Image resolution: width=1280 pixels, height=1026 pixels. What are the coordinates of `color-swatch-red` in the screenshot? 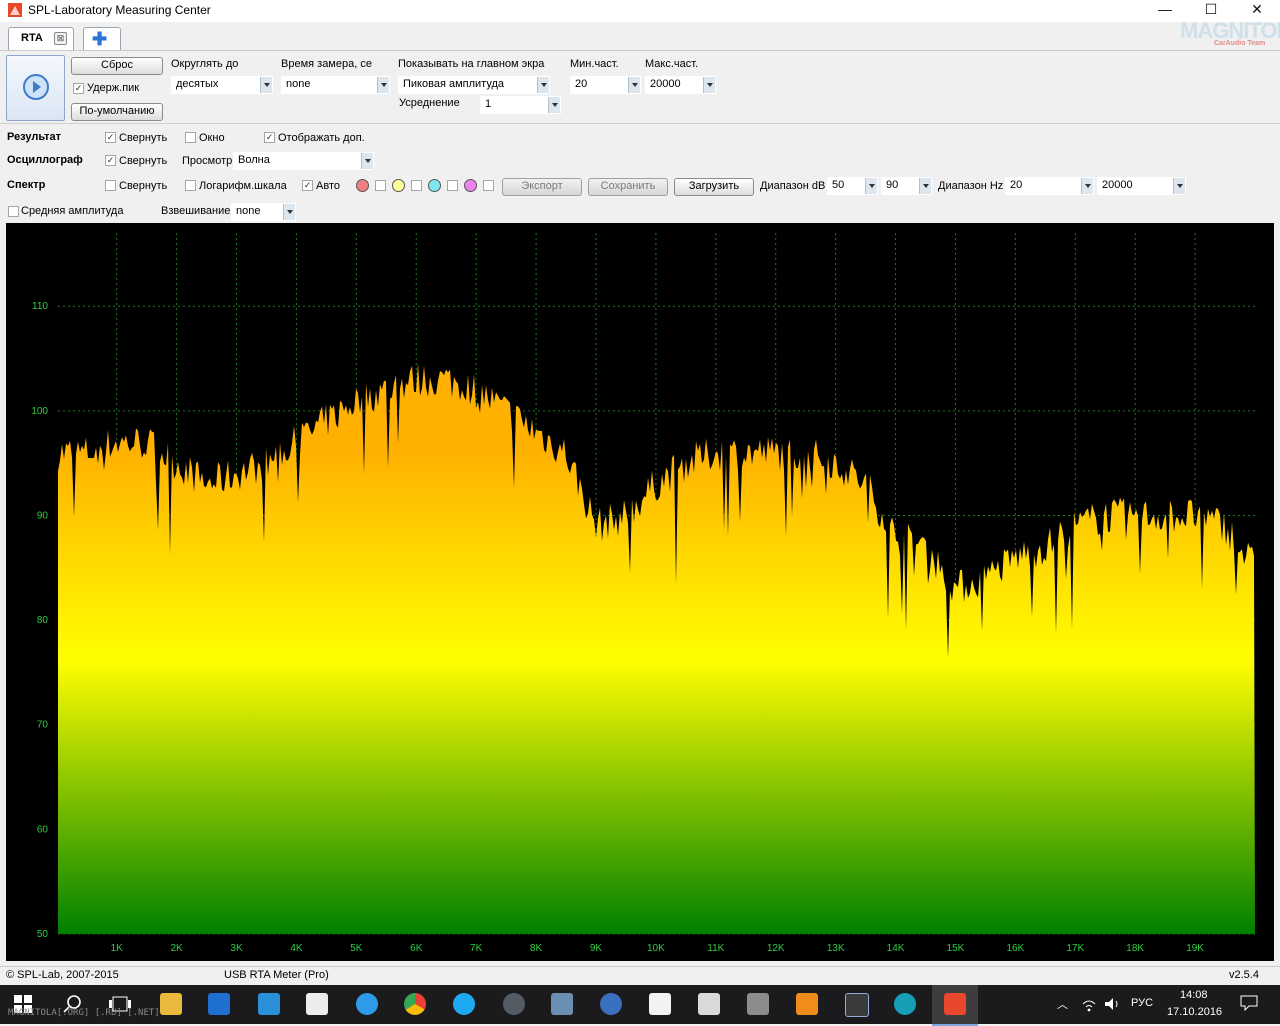 It's located at (362, 185).